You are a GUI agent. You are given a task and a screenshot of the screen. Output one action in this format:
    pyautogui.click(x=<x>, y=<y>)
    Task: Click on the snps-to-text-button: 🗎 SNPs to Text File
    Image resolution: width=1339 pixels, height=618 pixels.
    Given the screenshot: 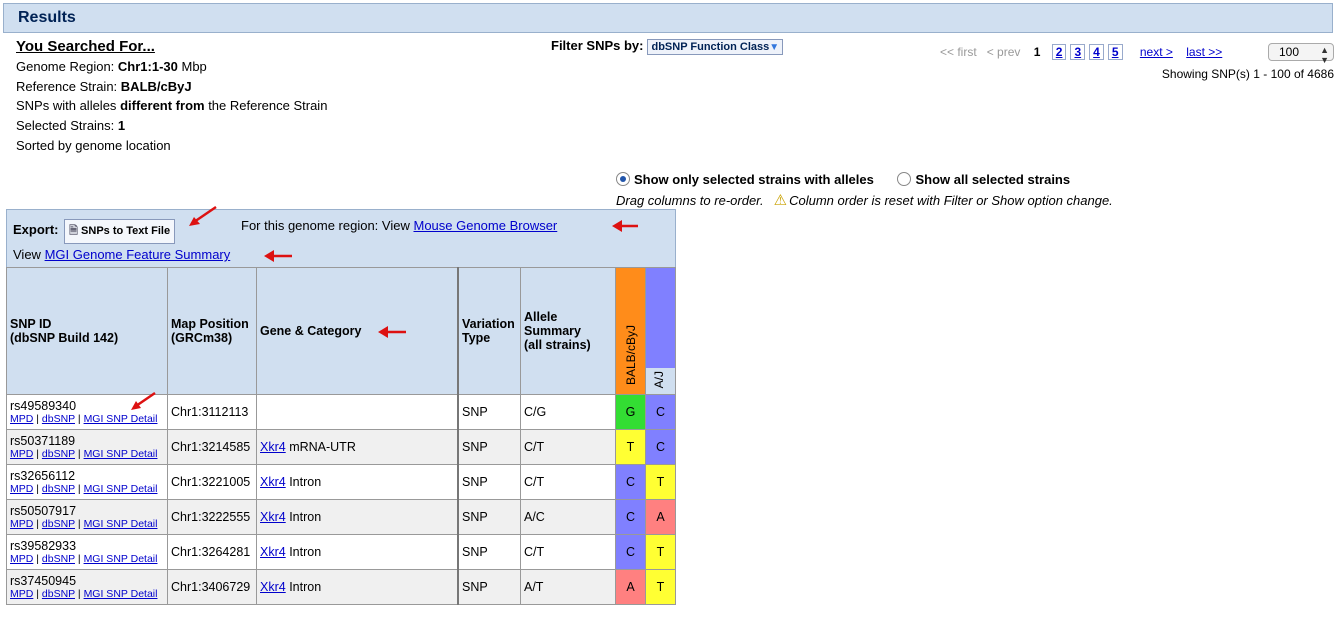 What is the action you would take?
    pyautogui.click(x=120, y=231)
    